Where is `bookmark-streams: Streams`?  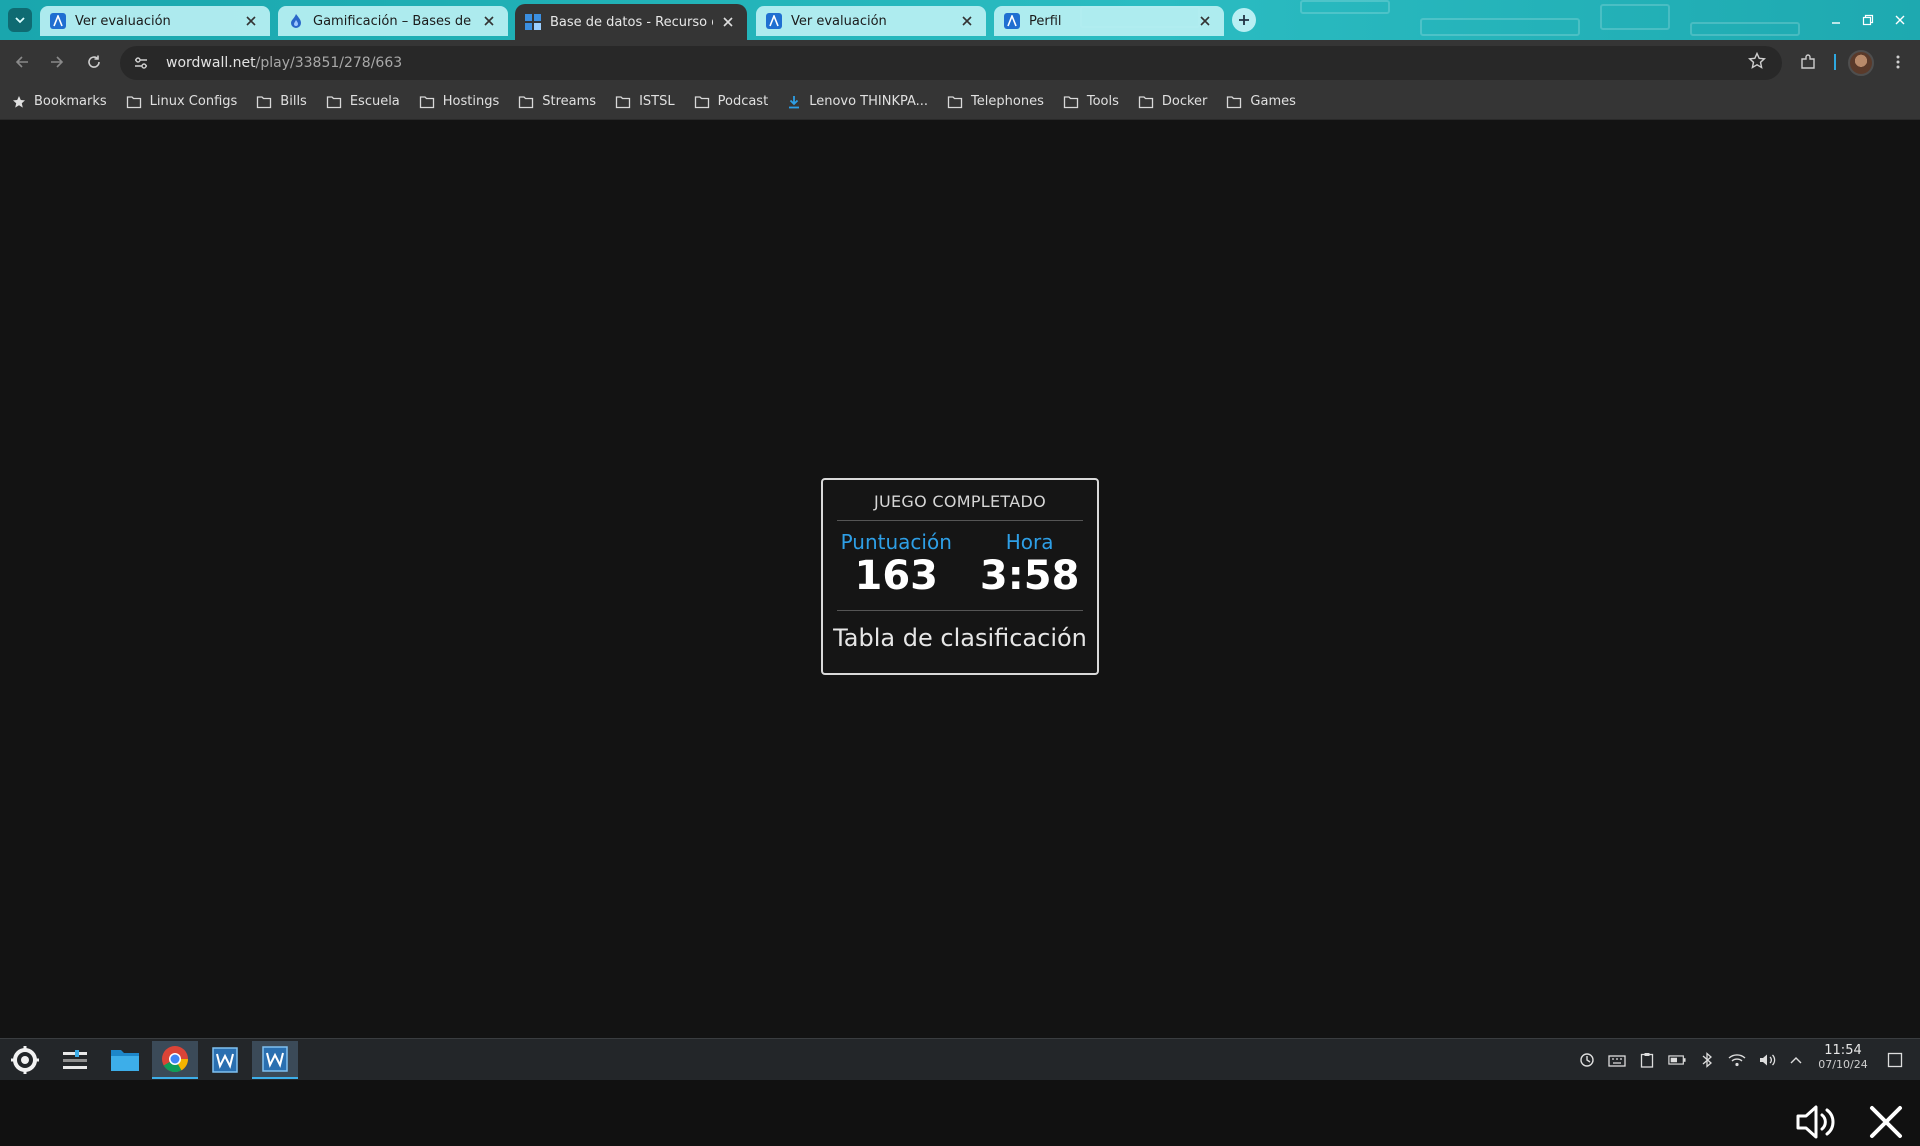 bookmark-streams: Streams is located at coordinates (557, 101).